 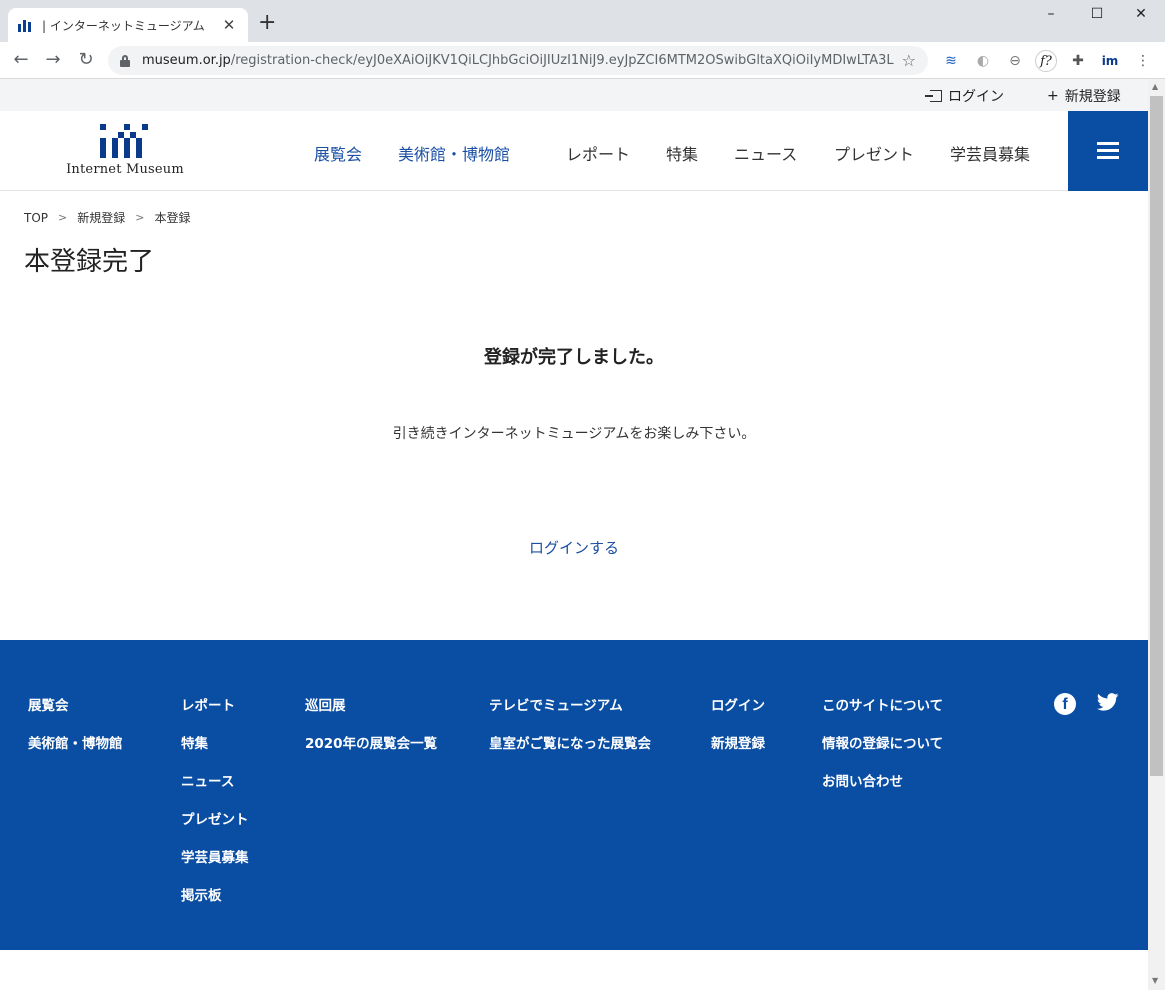 What do you see at coordinates (882, 713) in the screenshot?
I see `footer-link-about-site: このサイトについて` at bounding box center [882, 713].